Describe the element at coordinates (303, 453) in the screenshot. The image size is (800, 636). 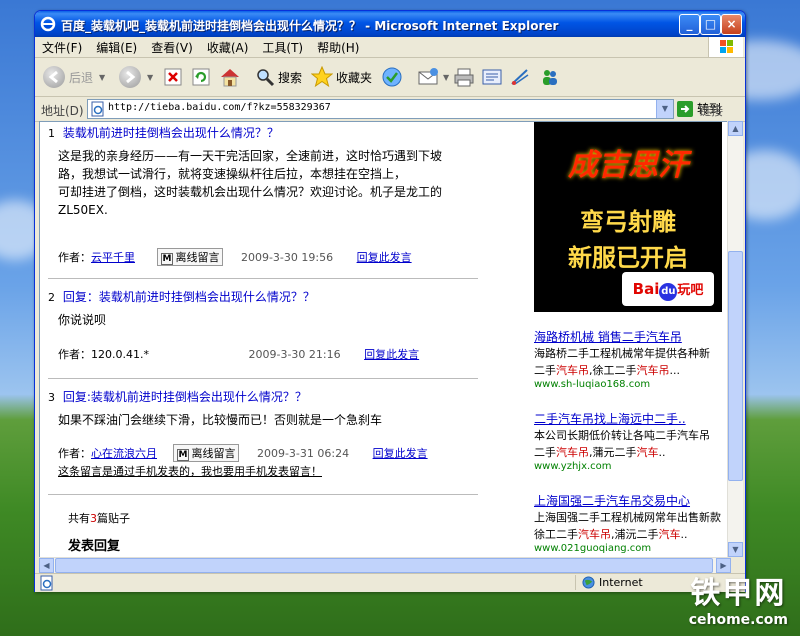
I see `post-time: 2009-3-31 06:24` at that location.